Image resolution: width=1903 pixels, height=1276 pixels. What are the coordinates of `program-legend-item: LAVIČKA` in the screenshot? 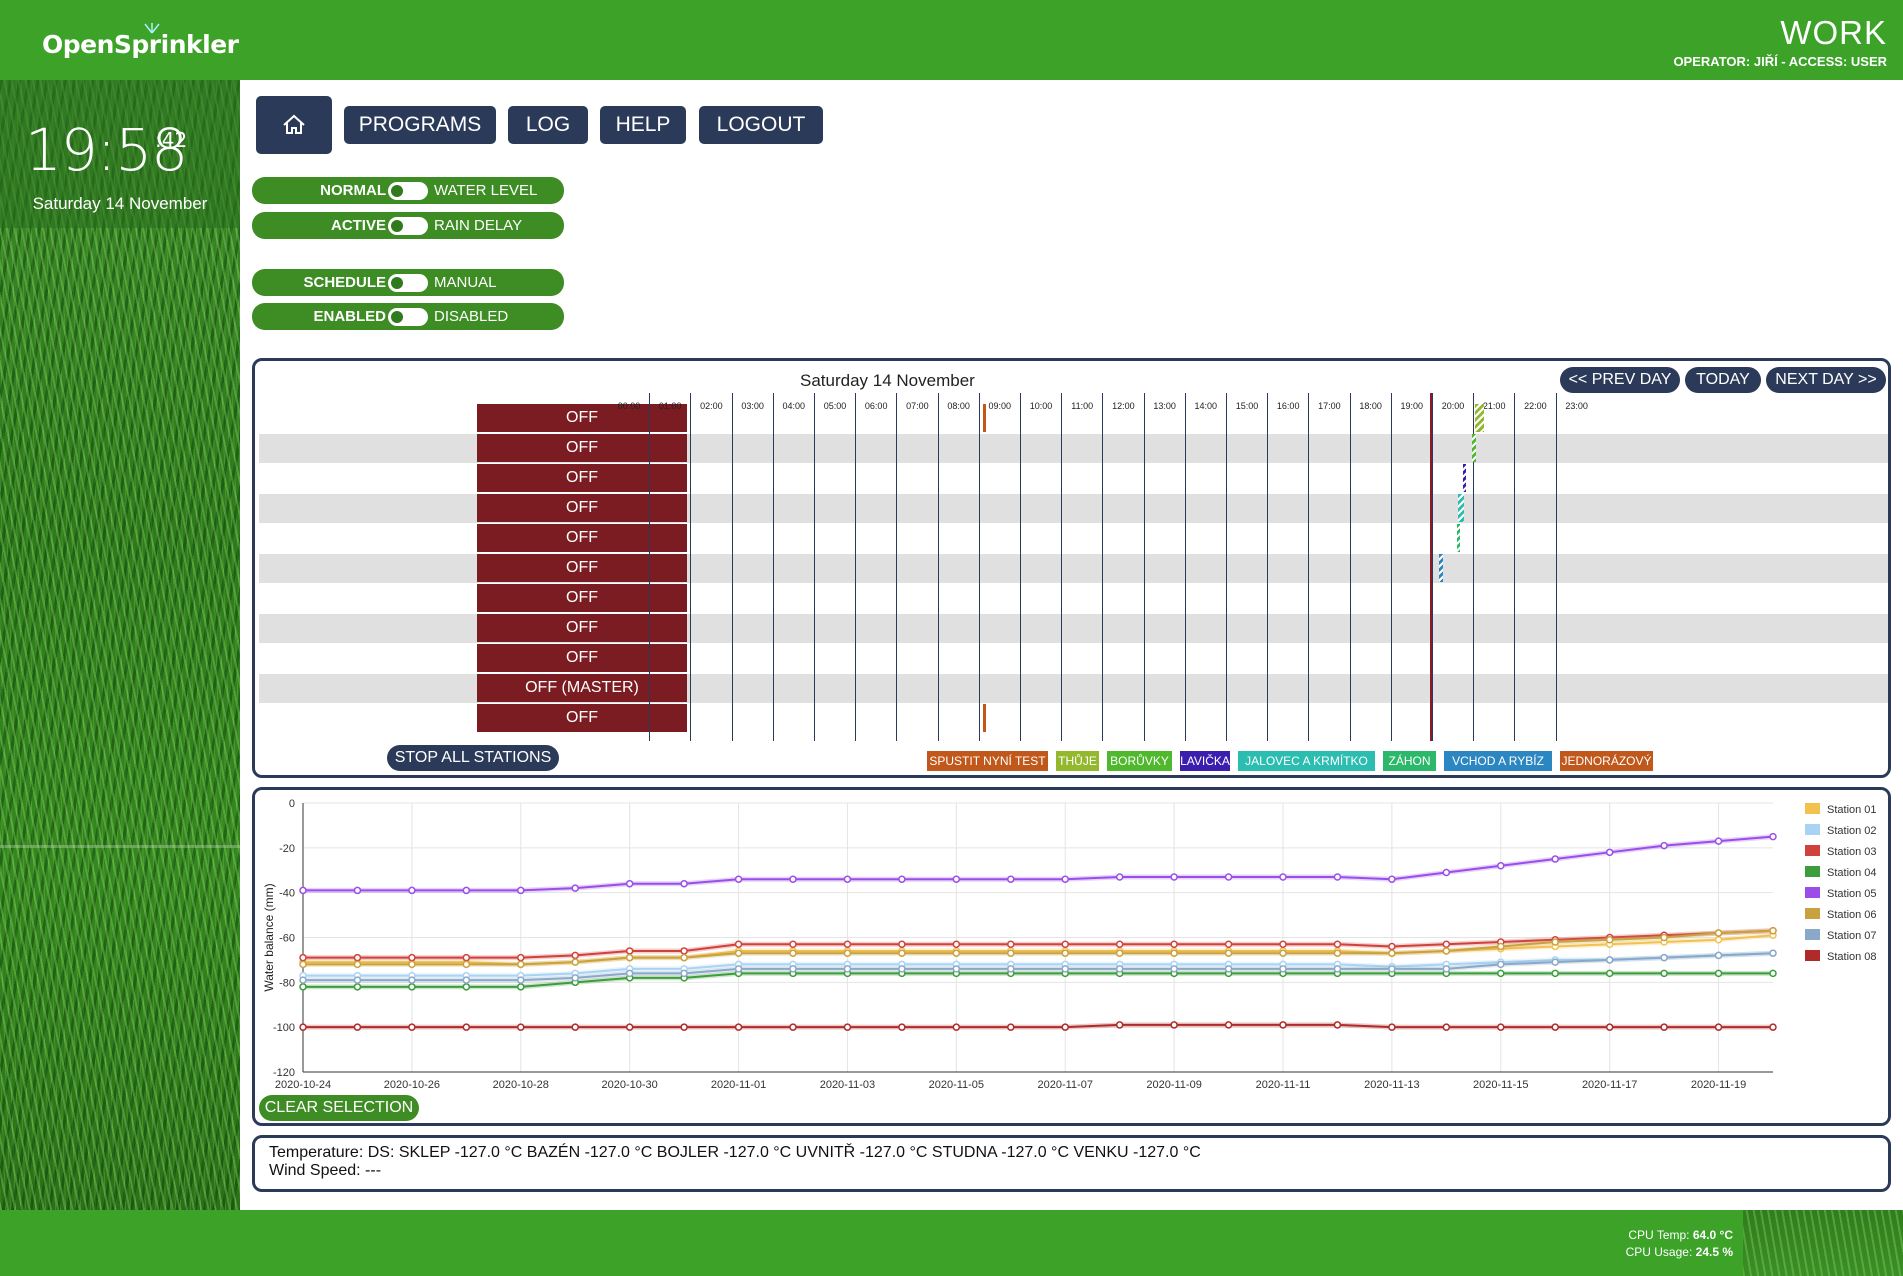 It's located at (1205, 761).